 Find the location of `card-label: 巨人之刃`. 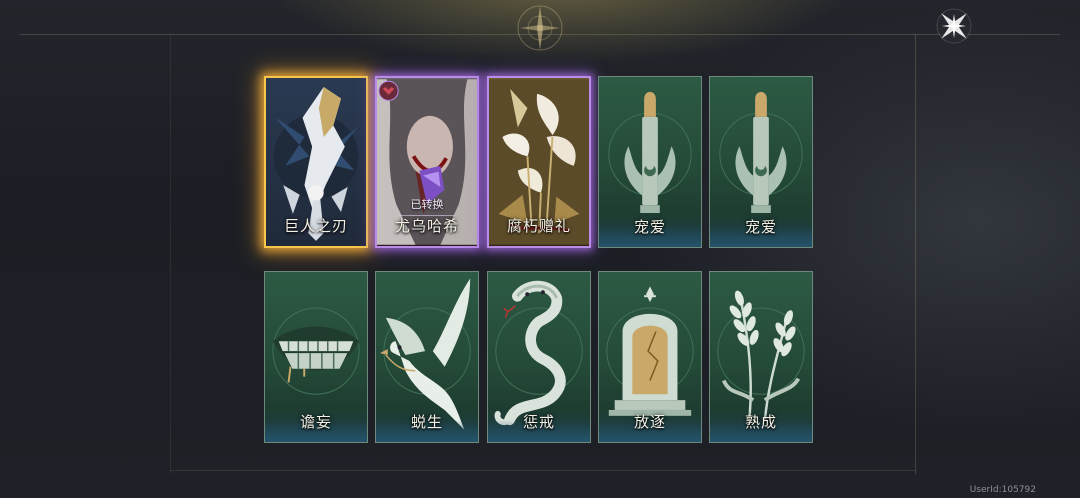

card-label: 巨人之刃 is located at coordinates (315, 226).